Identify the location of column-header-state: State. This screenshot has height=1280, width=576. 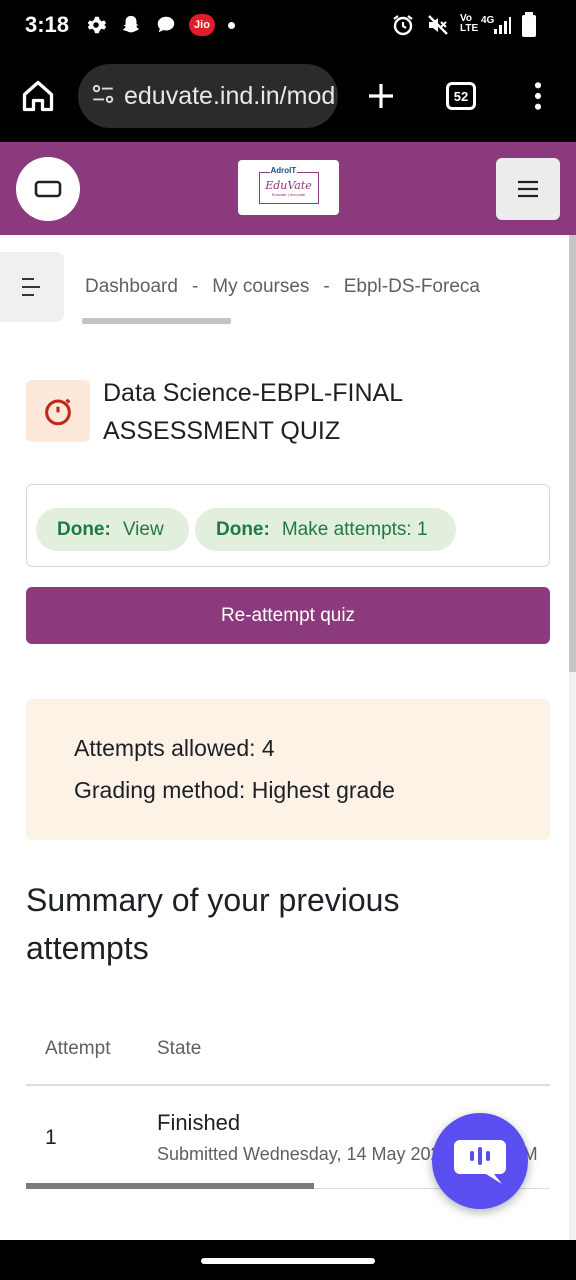
(179, 1048).